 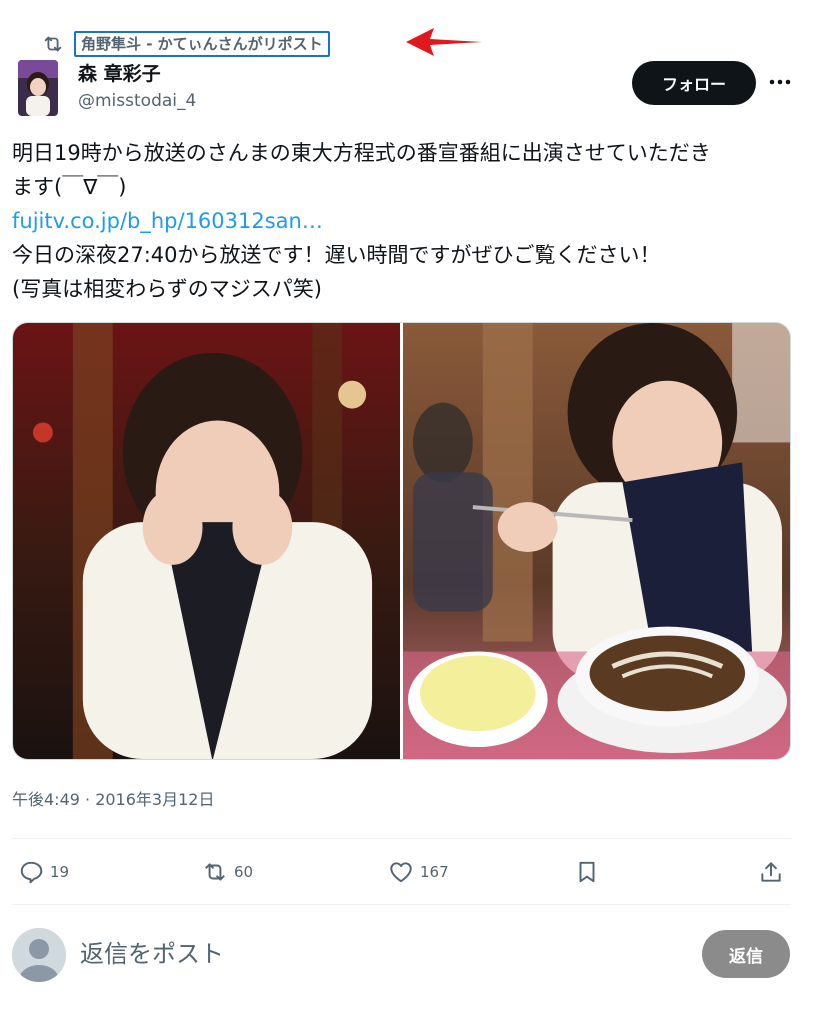 What do you see at coordinates (771, 872) in the screenshot?
I see `share-icon` at bounding box center [771, 872].